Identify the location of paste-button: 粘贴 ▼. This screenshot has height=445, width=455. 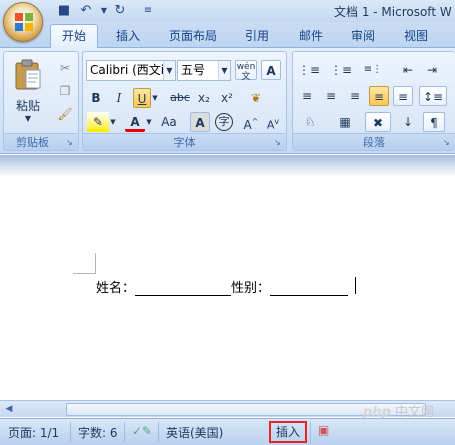
(28, 91).